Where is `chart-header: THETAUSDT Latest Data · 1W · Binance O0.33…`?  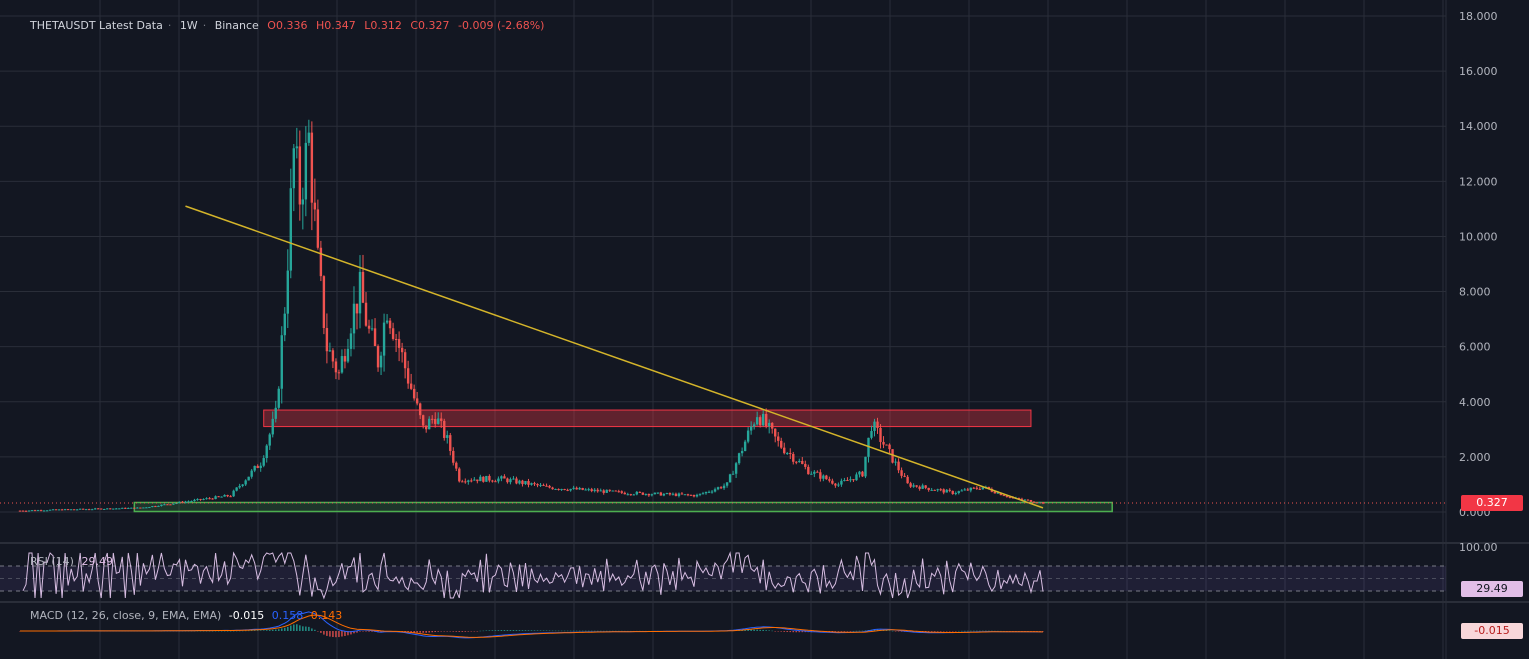
chart-header: THETAUSDT Latest Data · 1W · Binance O0.33… is located at coordinates (287, 25).